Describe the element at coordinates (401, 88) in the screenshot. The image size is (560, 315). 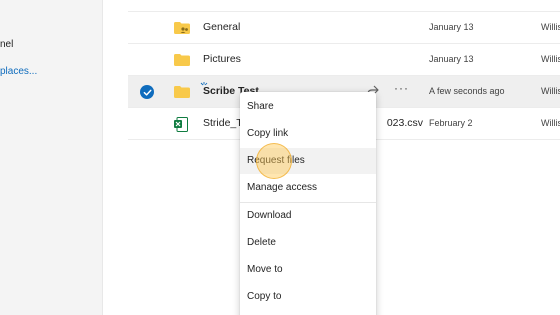
I see `more-options-button: ···` at that location.